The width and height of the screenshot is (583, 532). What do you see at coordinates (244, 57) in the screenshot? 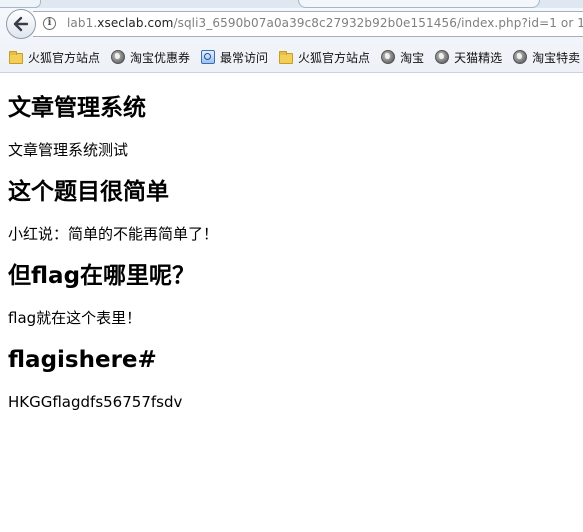
I see `bookmark-label: 最常访问` at bounding box center [244, 57].